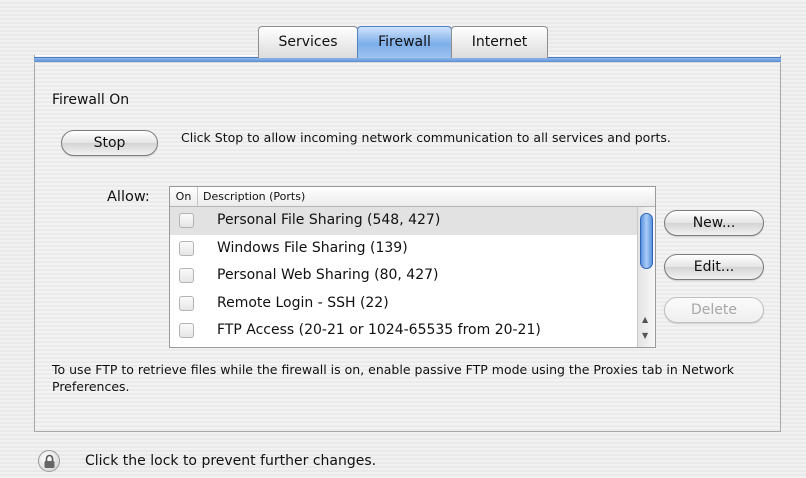 Image resolution: width=806 pixels, height=478 pixels. What do you see at coordinates (312, 247) in the screenshot?
I see `service-description: Windows File Sharing (139)` at bounding box center [312, 247].